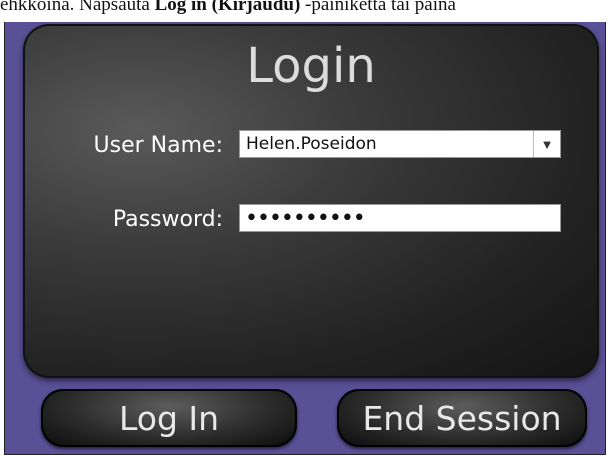 This screenshot has width=612, height=457. What do you see at coordinates (546, 144) in the screenshot?
I see `chevron-down-icon: ▼` at bounding box center [546, 144].